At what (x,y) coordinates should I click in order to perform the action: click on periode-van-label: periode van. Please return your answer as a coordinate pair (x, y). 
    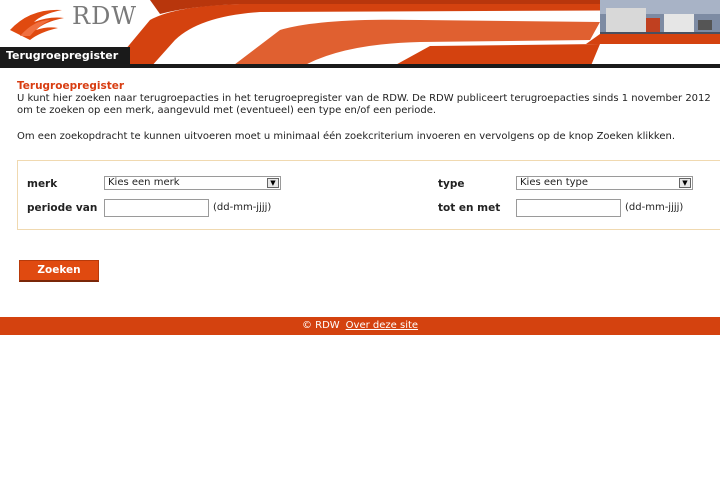
    Looking at the image, I should click on (62, 208).